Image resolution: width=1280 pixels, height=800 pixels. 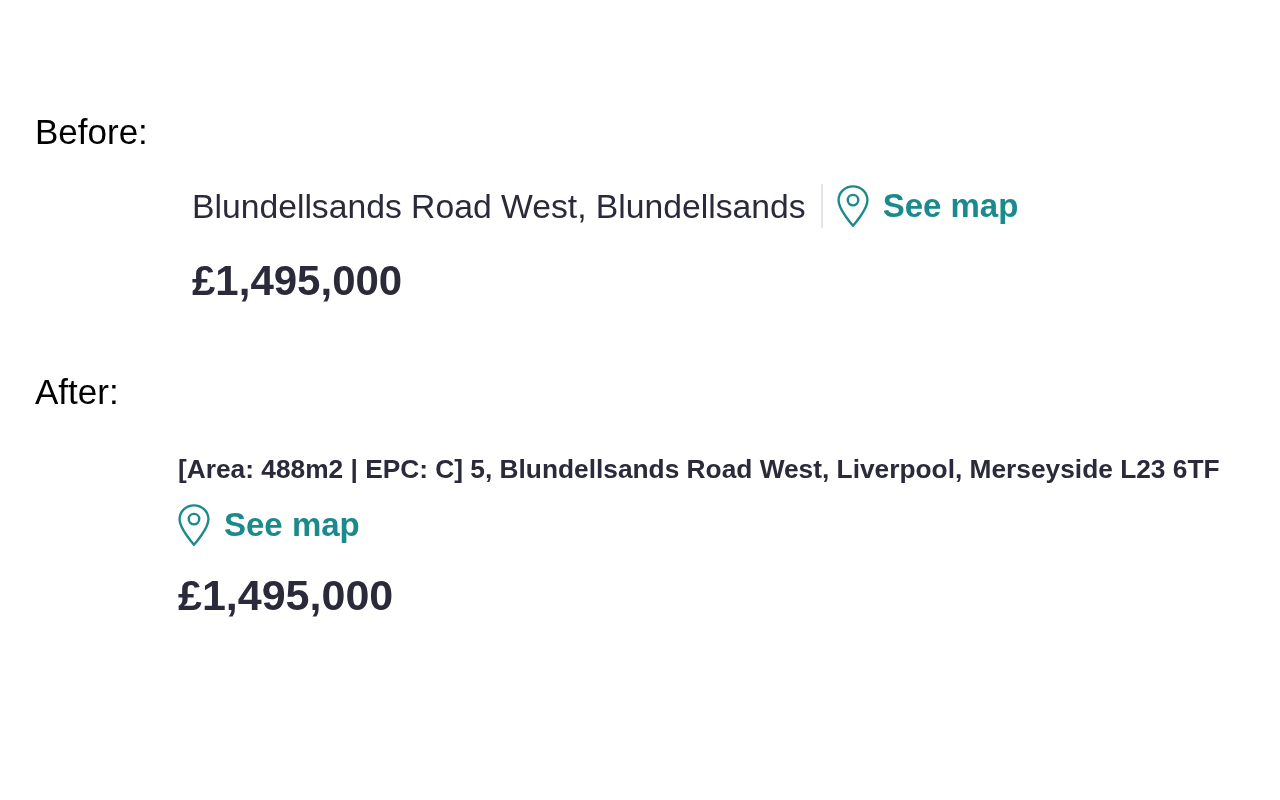 I want to click on section-heading: After:, so click(x=77, y=392).